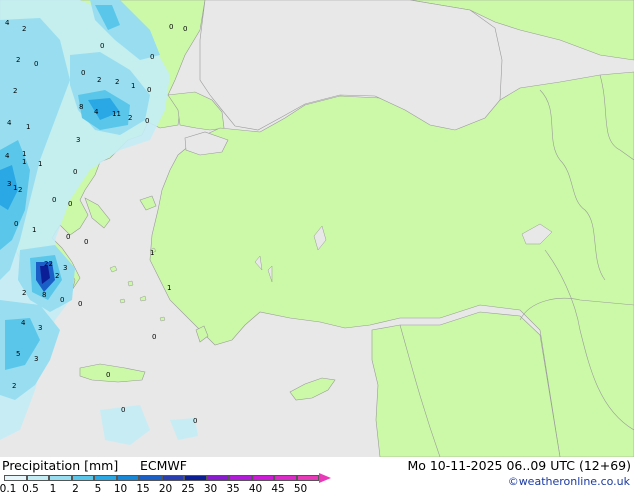  What do you see at coordinates (8, 489) in the screenshot?
I see `legend-label: 0.1` at bounding box center [8, 489].